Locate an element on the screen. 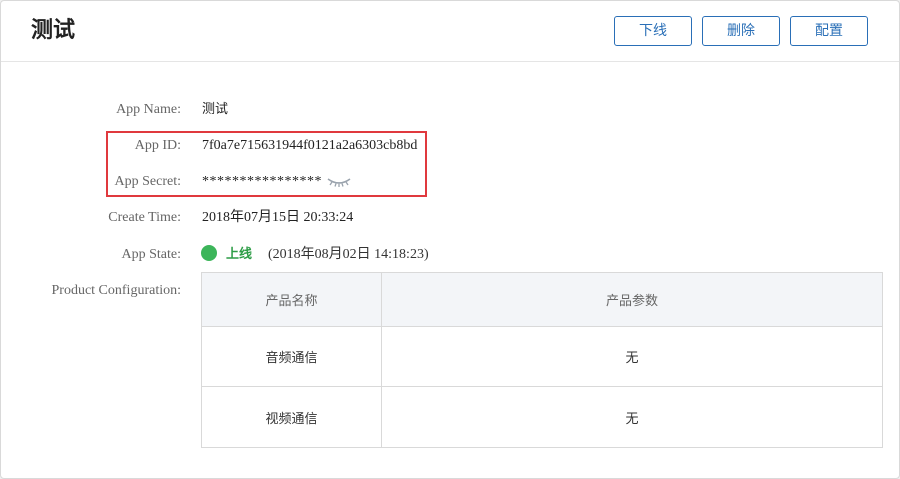  create-time-label: Create Time: is located at coordinates (144, 217).